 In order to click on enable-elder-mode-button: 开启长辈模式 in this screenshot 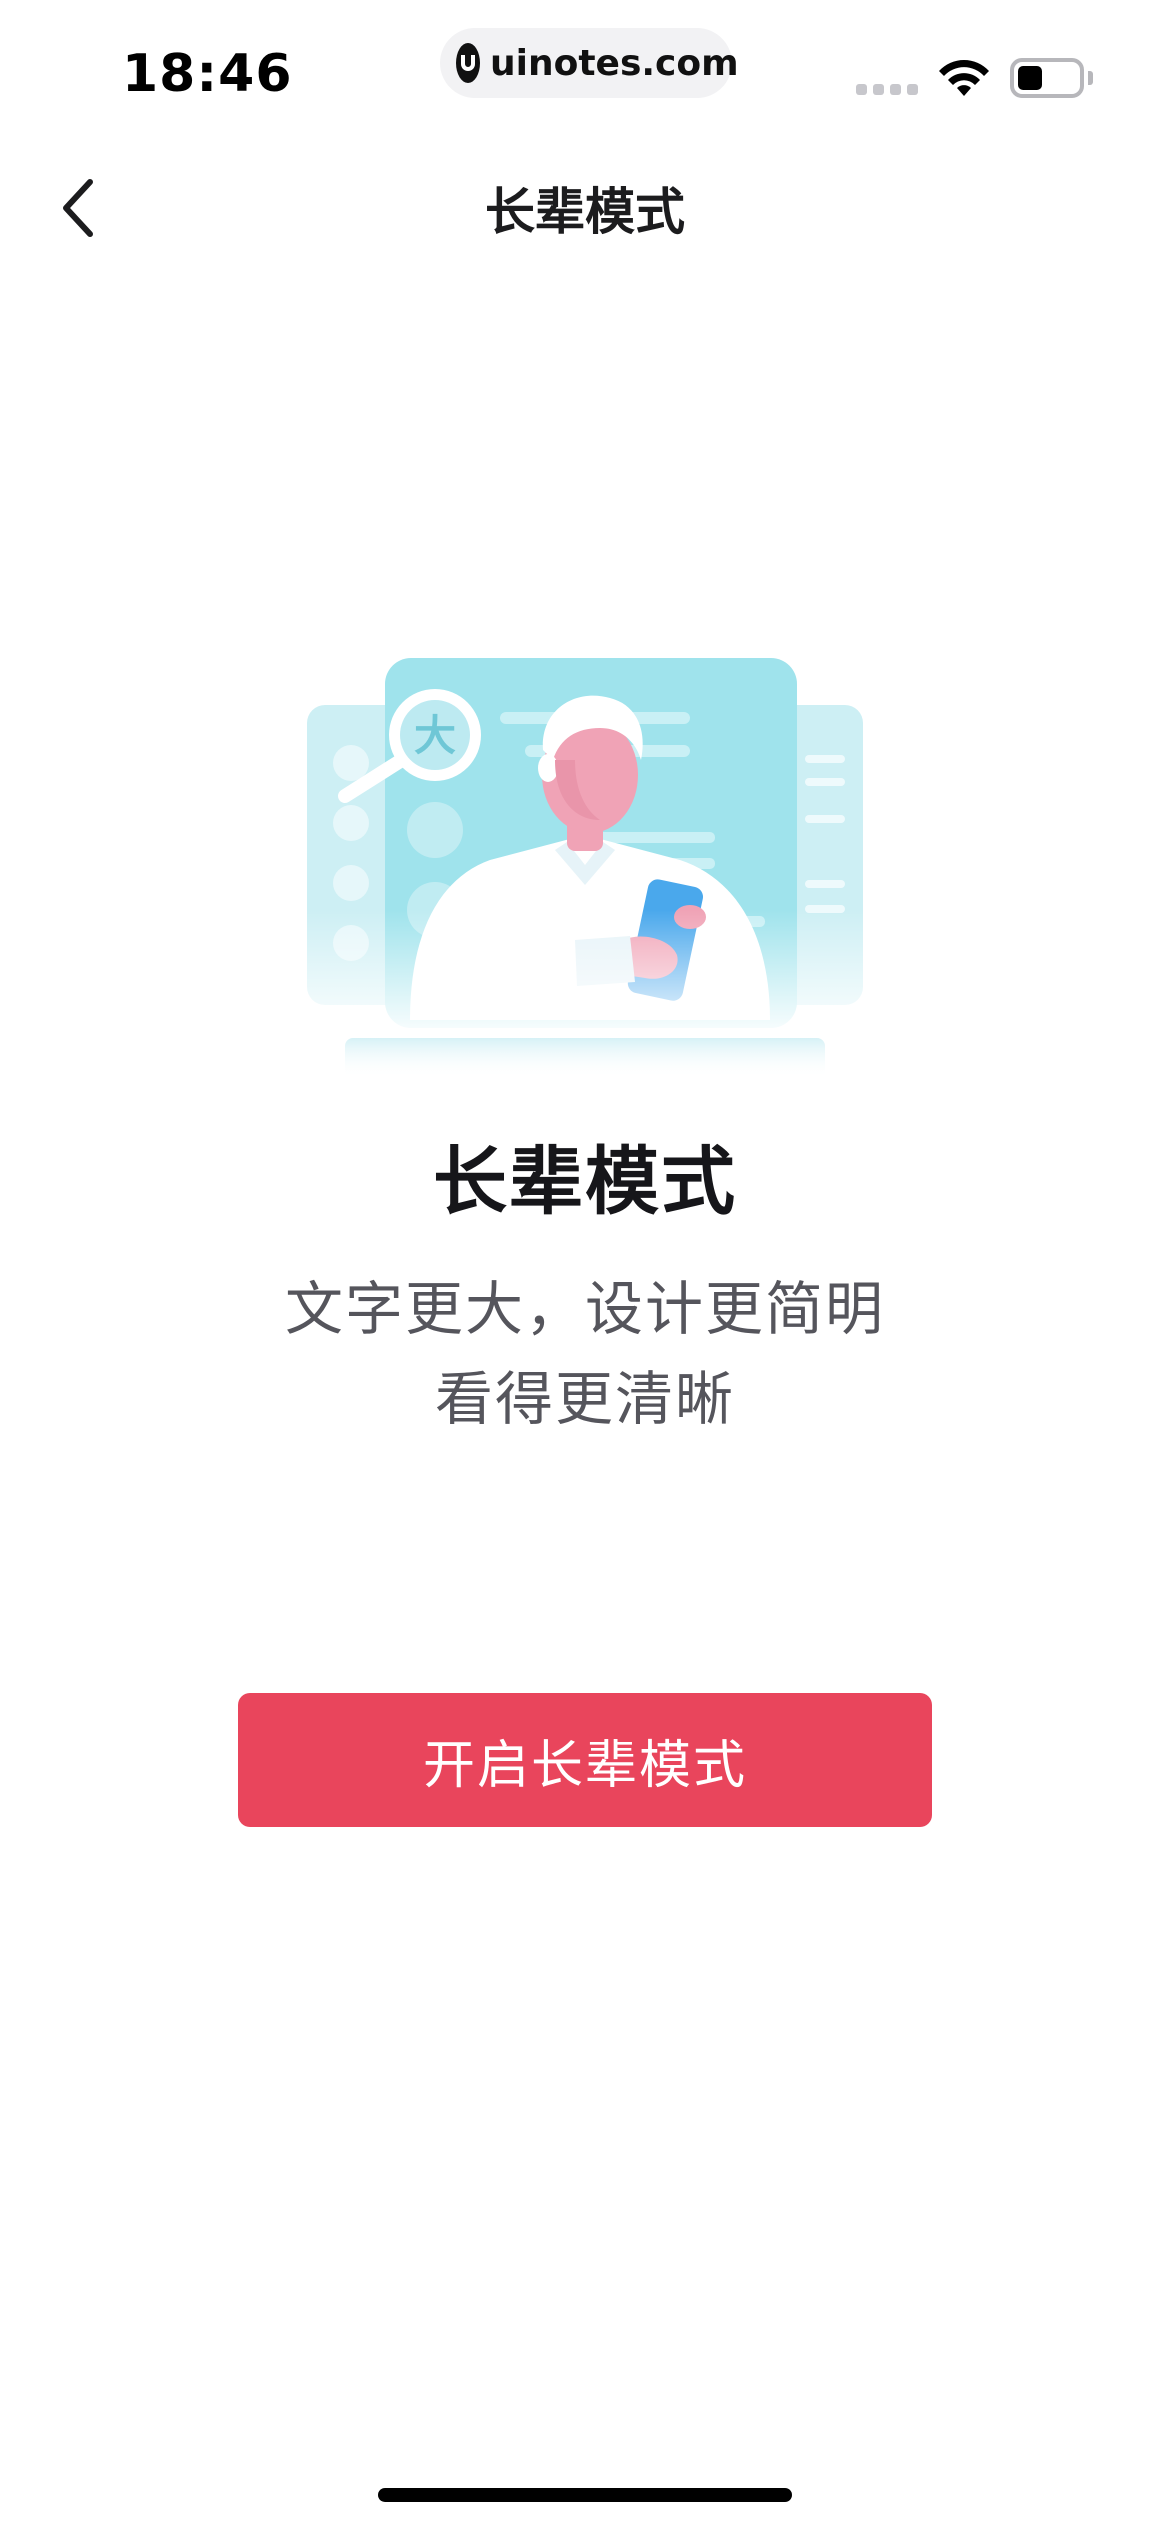, I will do `click(585, 1760)`.